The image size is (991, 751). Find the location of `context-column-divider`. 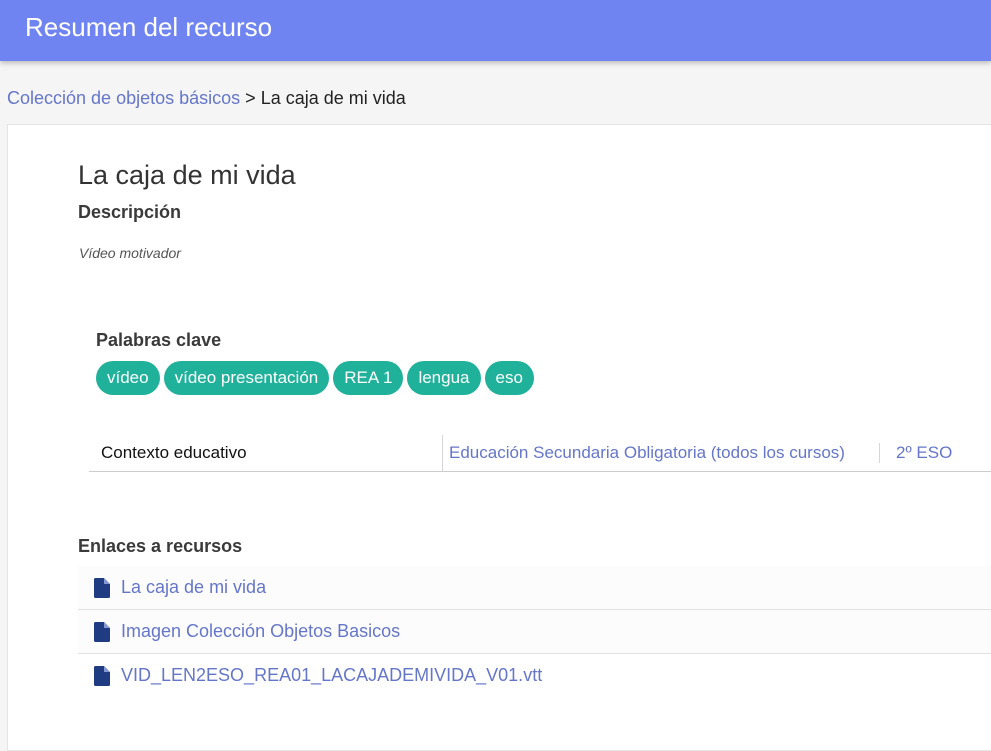

context-column-divider is located at coordinates (442, 453).